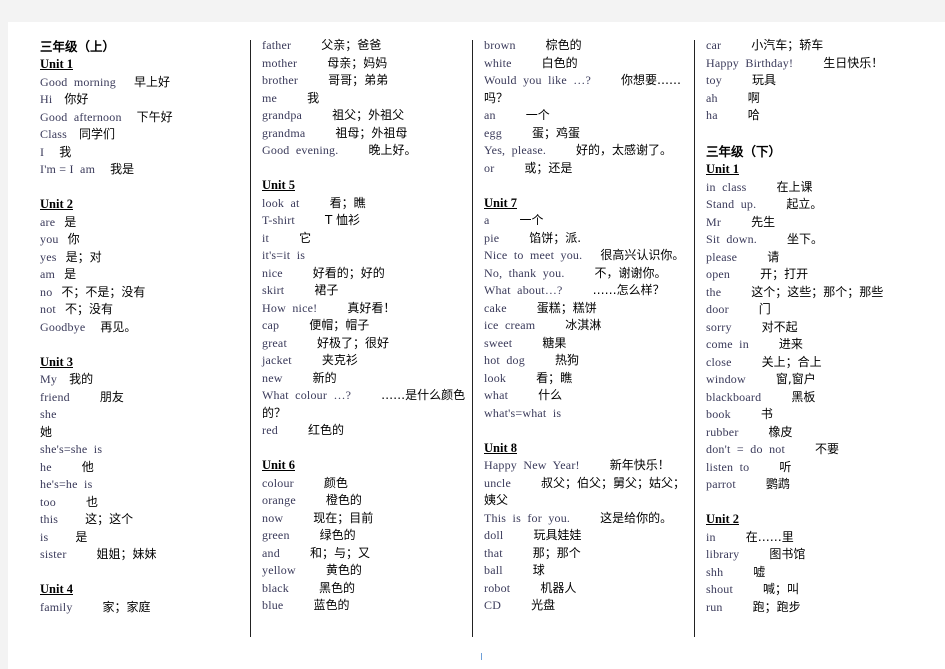 The image size is (945, 669). I want to click on english-term: door, so click(717, 309).